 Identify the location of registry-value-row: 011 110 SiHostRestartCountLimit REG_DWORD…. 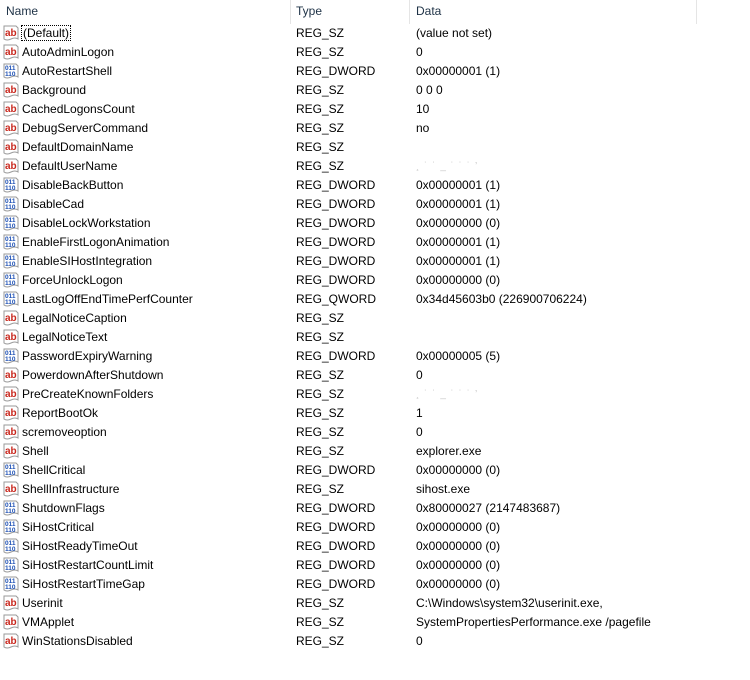
(348, 565).